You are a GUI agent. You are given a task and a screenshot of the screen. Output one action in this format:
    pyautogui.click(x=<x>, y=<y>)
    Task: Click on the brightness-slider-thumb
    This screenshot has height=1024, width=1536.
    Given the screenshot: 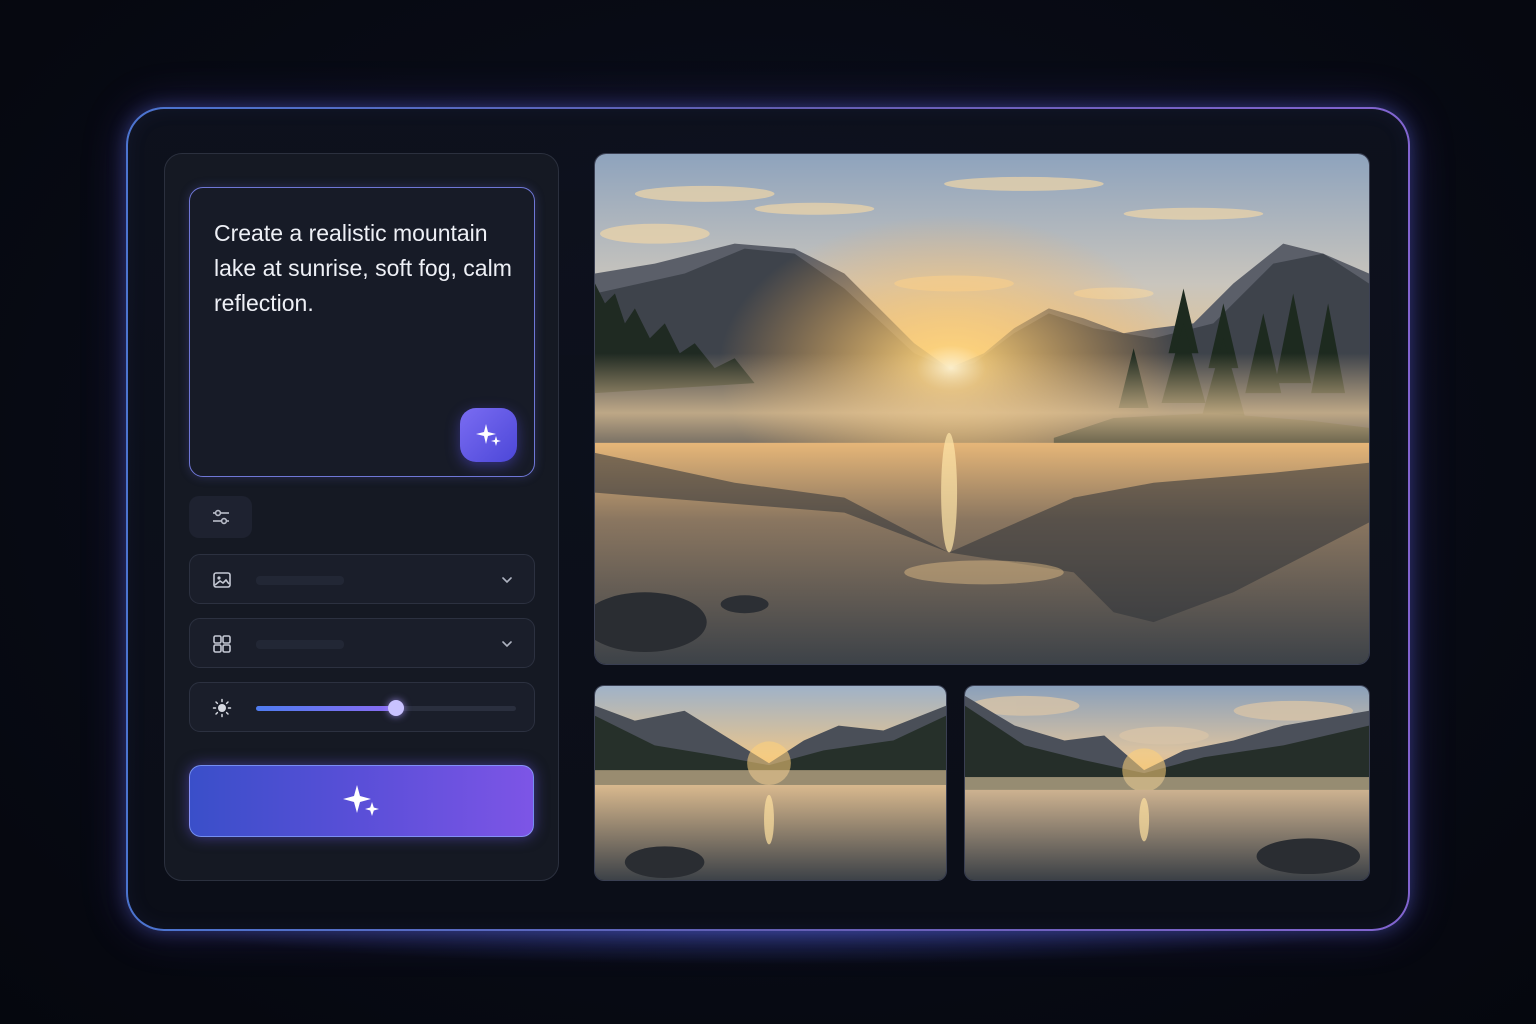 What is the action you would take?
    pyautogui.click(x=396, y=708)
    